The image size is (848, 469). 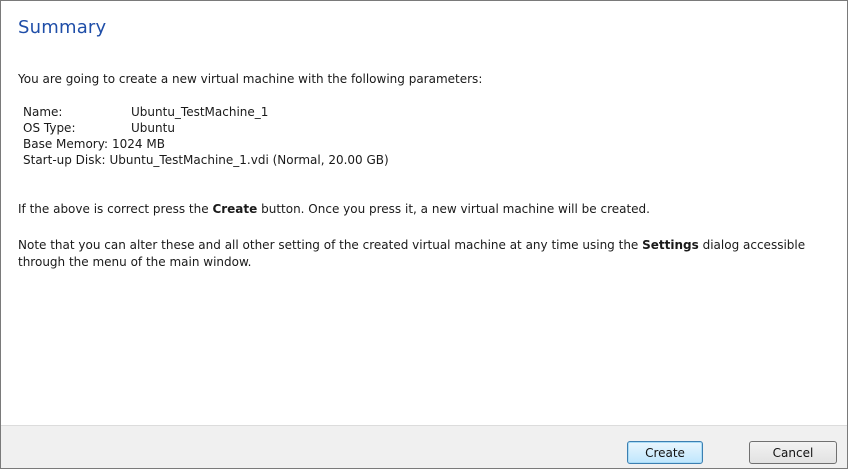 I want to click on param-name-label: Name:, so click(x=43, y=112).